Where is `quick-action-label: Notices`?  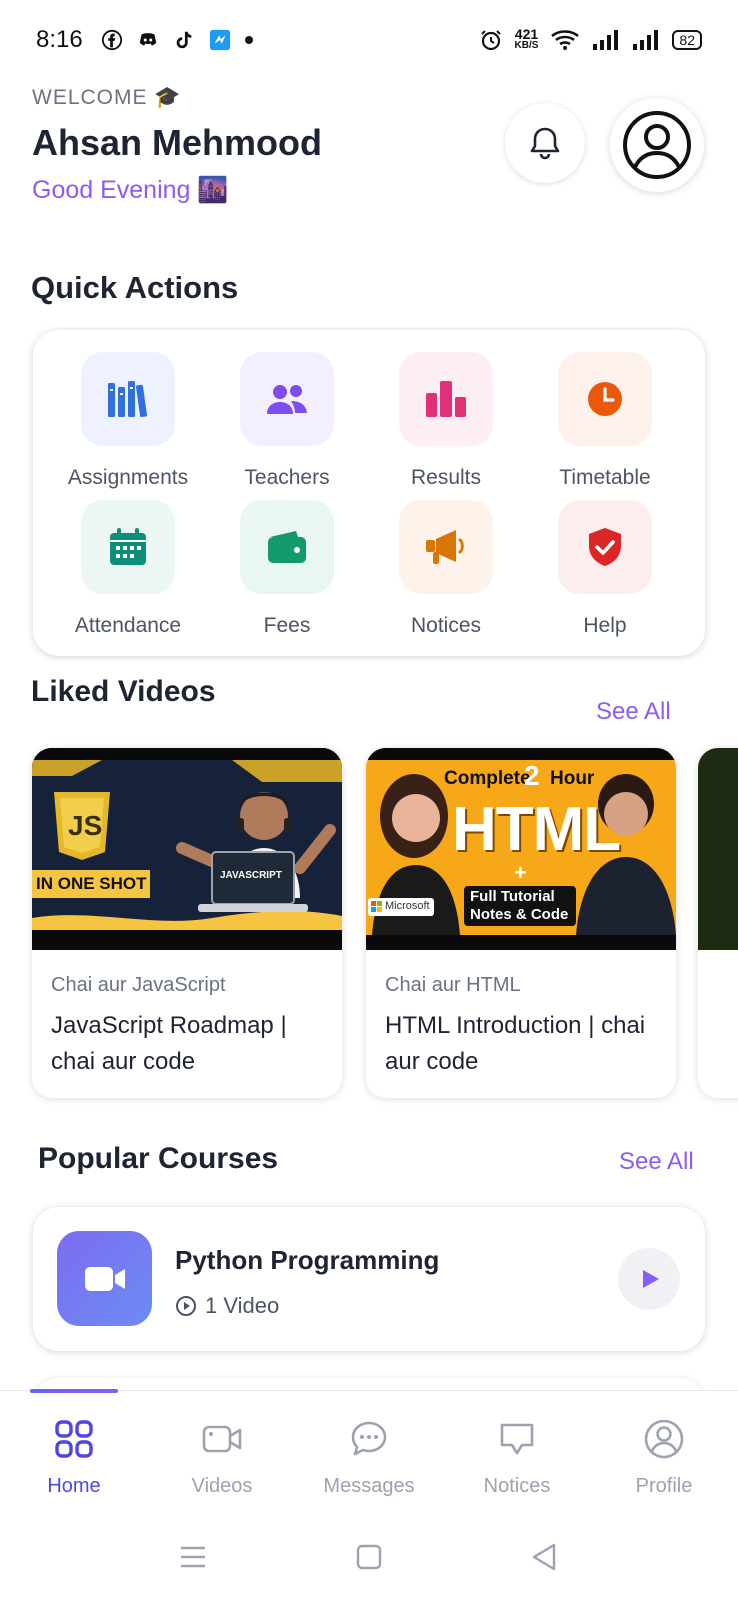
quick-action-label: Notices is located at coordinates (446, 625).